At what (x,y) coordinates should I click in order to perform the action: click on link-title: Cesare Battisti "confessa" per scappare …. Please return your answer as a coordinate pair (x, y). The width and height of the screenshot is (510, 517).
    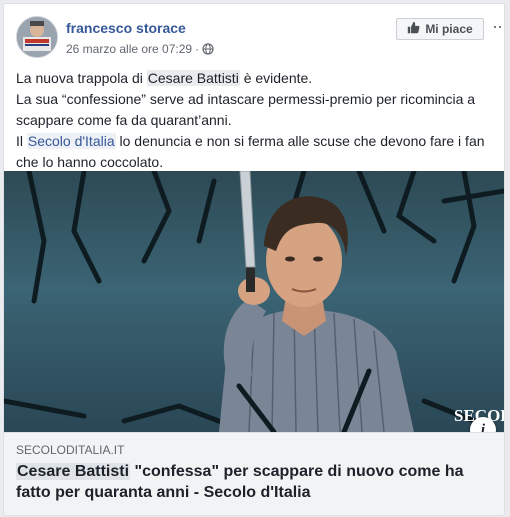
    Looking at the image, I should click on (251, 482).